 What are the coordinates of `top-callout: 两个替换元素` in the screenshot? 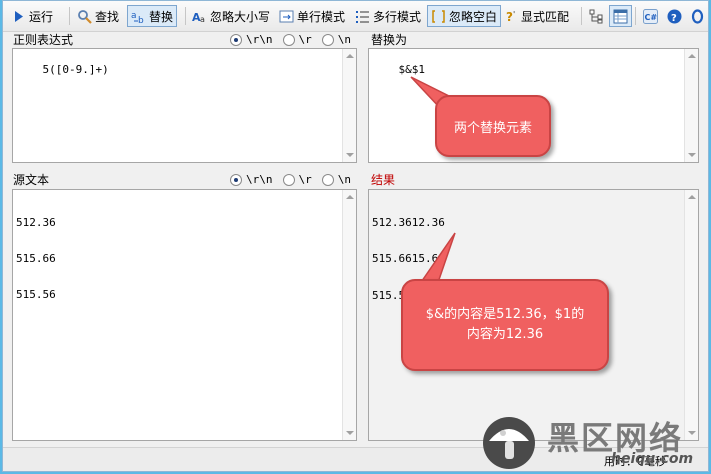 It's located at (493, 126).